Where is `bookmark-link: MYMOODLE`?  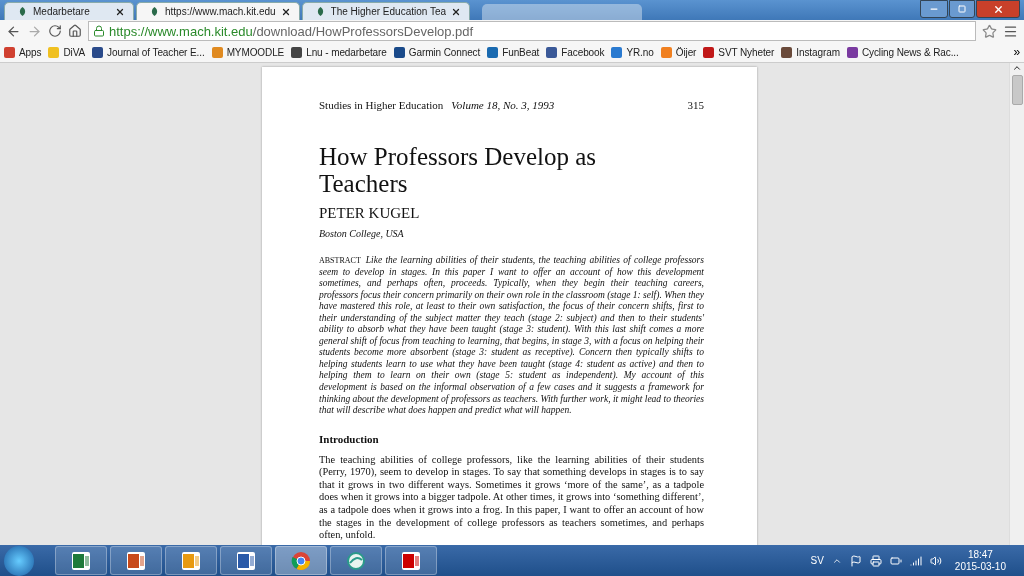 bookmark-link: MYMOODLE is located at coordinates (248, 52).